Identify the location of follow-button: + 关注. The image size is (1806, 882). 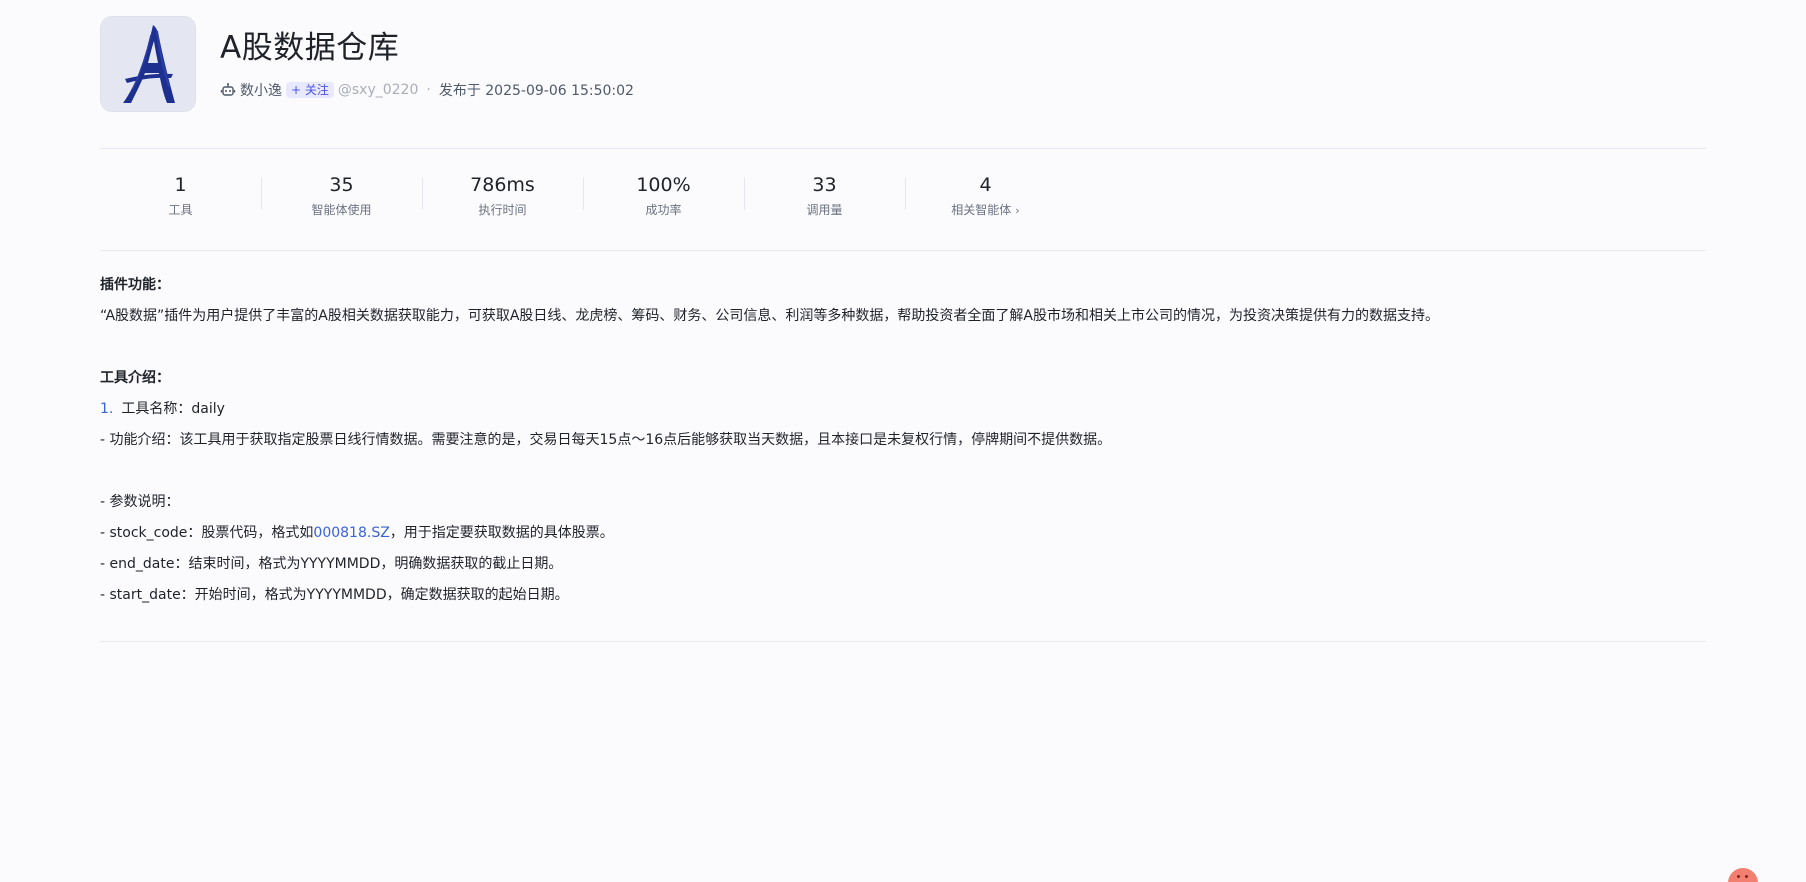
(310, 90).